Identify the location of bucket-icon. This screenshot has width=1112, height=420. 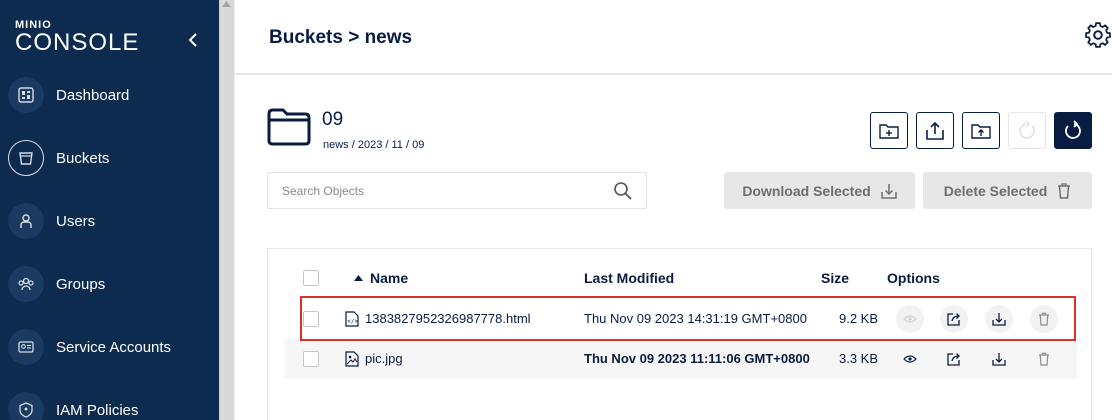
(26, 158).